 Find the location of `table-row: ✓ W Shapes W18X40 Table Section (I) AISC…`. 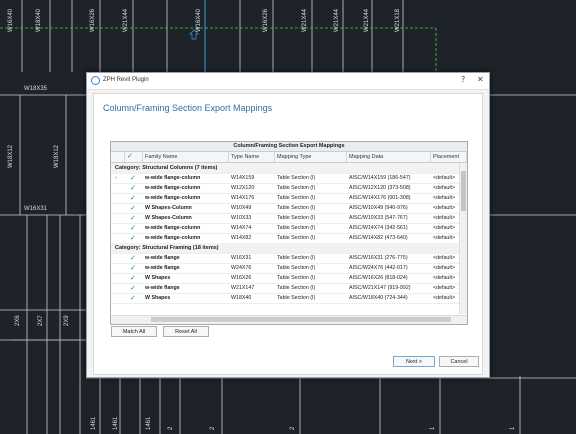

table-row: ✓ W Shapes W18X40 Table Section (I) AISC… is located at coordinates (285, 298).